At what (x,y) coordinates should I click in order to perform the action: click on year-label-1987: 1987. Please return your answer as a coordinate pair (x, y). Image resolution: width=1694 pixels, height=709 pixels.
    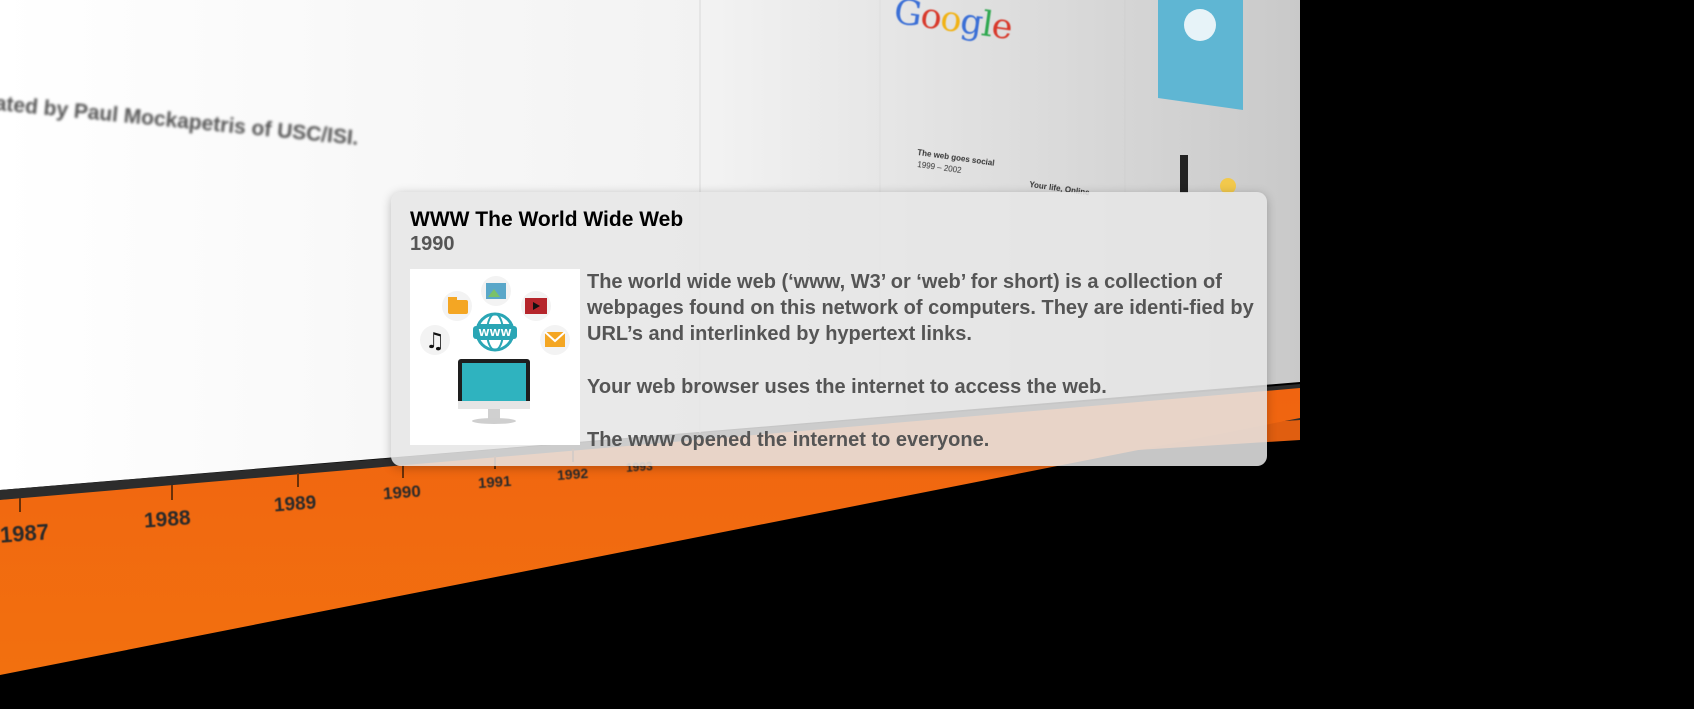
    Looking at the image, I should click on (25, 533).